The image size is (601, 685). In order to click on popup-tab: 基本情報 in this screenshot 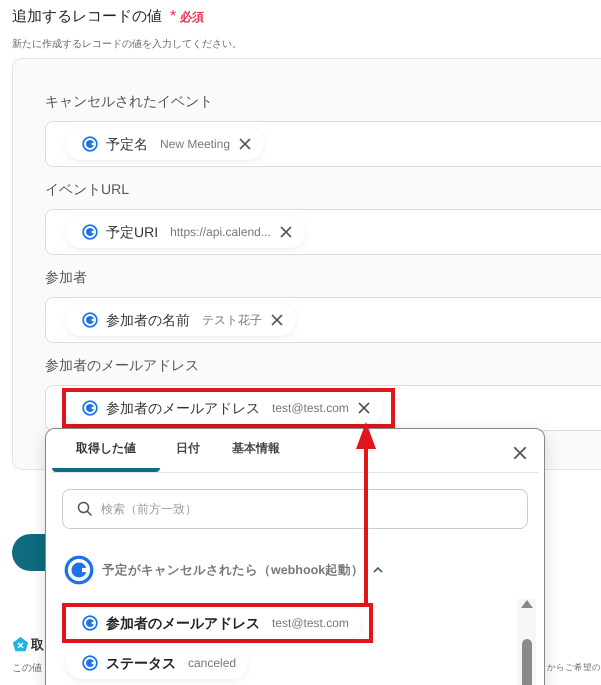, I will do `click(256, 450)`.